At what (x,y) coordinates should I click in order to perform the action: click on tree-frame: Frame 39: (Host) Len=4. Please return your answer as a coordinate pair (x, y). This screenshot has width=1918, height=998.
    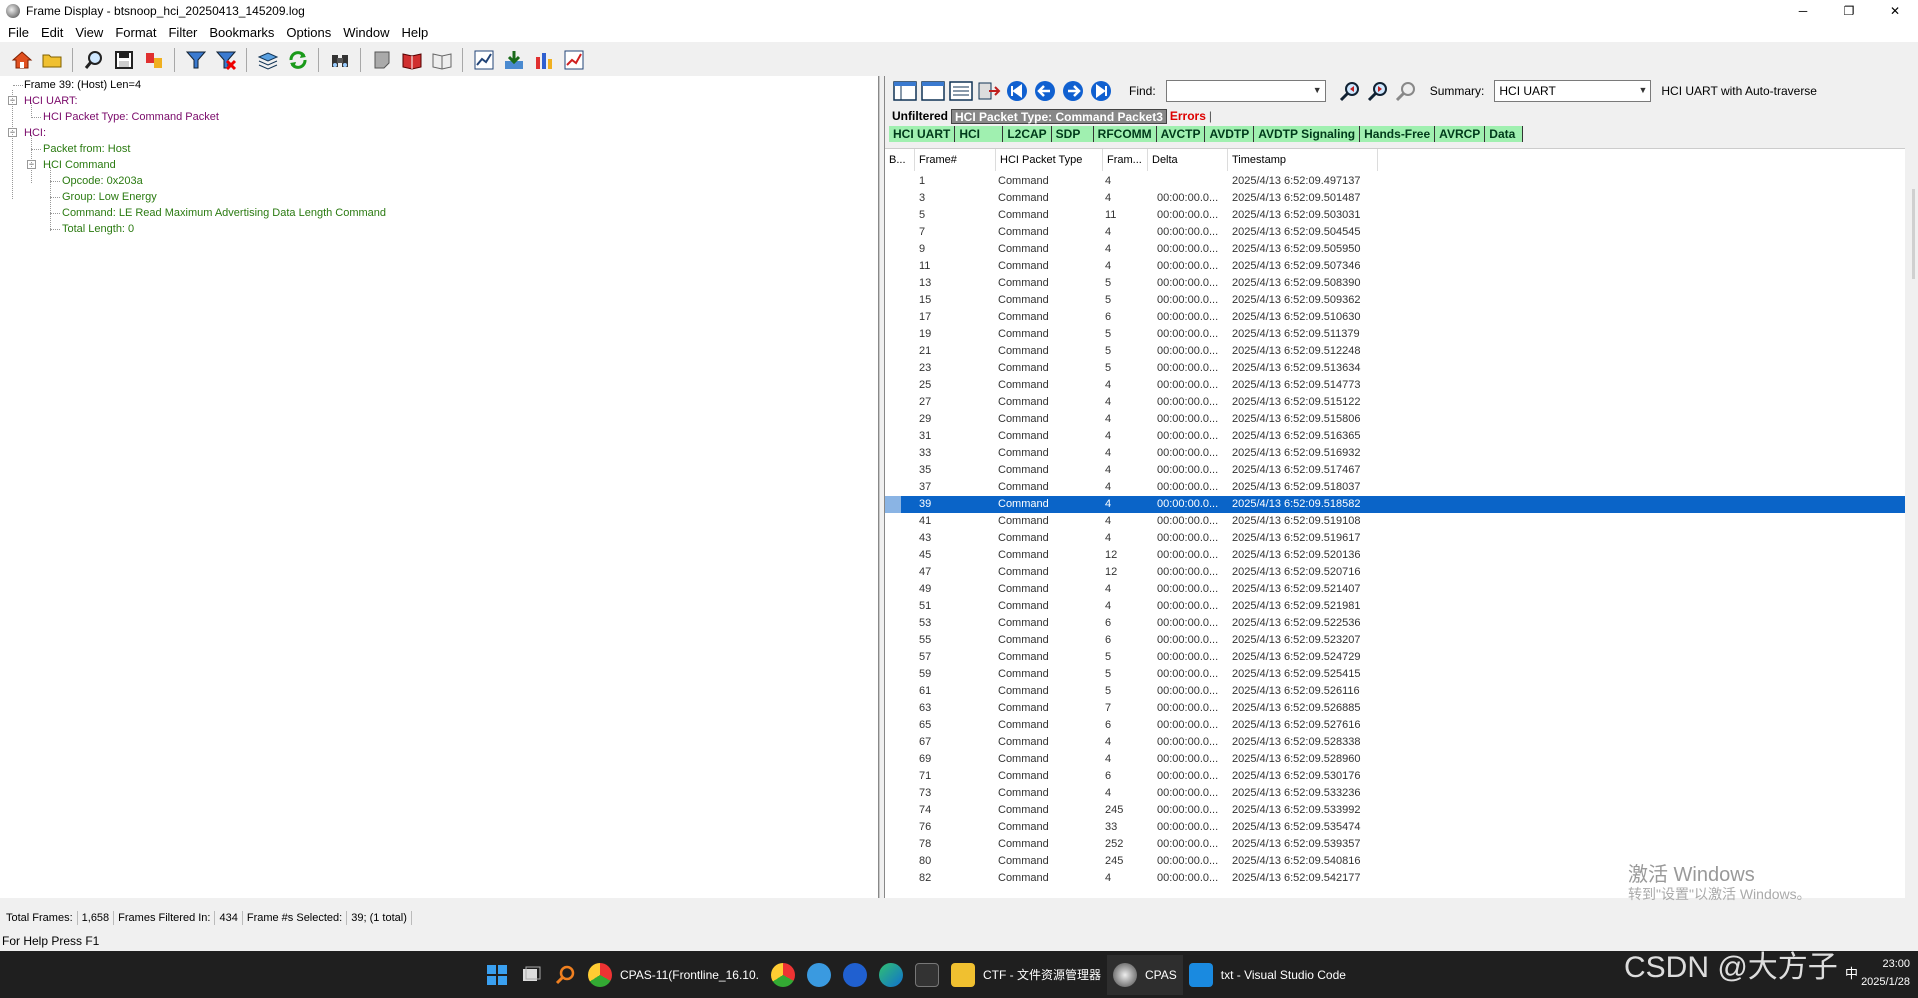
    Looking at the image, I should click on (195, 85).